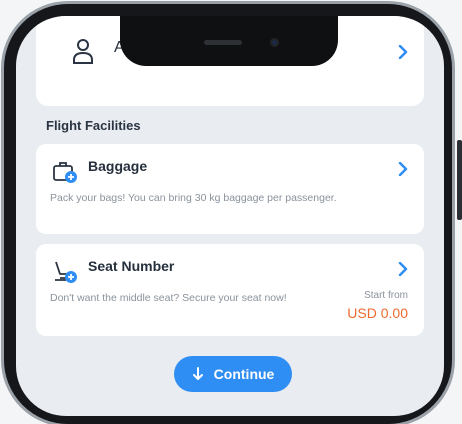 Image resolution: width=462 pixels, height=424 pixels. Describe the element at coordinates (223, 42) in the screenshot. I see `phone-speaker` at that location.